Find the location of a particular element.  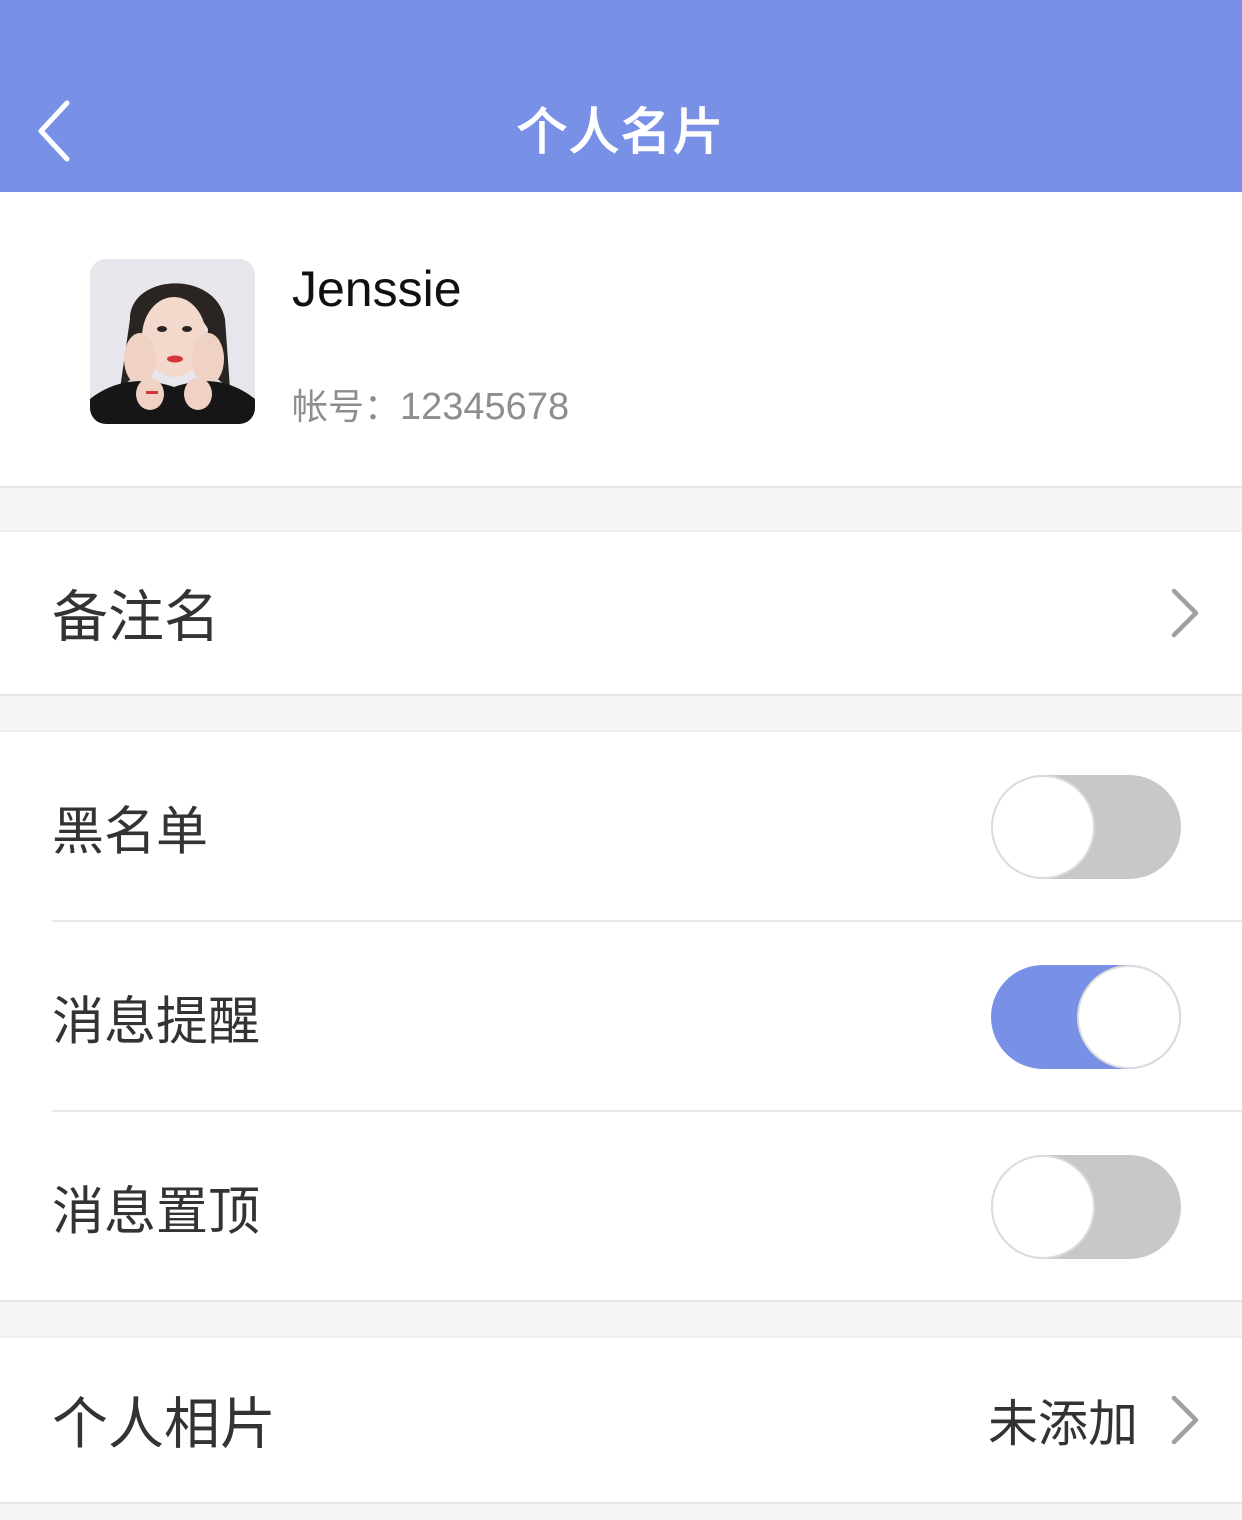

account-value: 12345678 is located at coordinates (485, 407).